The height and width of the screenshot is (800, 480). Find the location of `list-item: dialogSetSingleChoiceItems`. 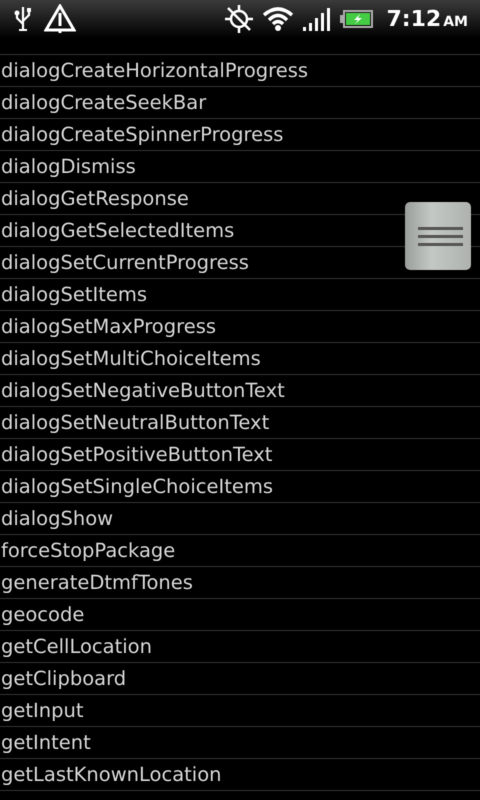

list-item: dialogSetSingleChoiceItems is located at coordinates (137, 486).